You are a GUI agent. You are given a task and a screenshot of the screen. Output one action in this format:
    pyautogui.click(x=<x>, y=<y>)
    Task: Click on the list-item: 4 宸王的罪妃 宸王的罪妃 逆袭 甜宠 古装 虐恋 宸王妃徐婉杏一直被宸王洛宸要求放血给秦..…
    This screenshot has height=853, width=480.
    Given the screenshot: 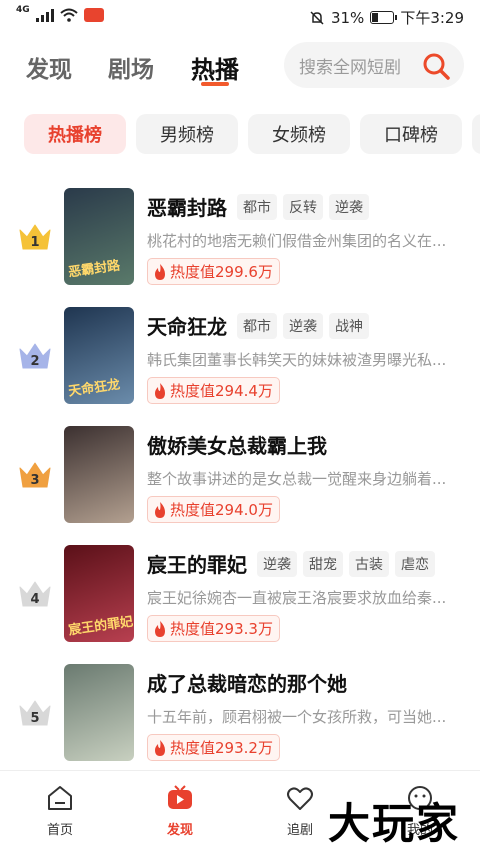 What is the action you would take?
    pyautogui.click(x=240, y=595)
    